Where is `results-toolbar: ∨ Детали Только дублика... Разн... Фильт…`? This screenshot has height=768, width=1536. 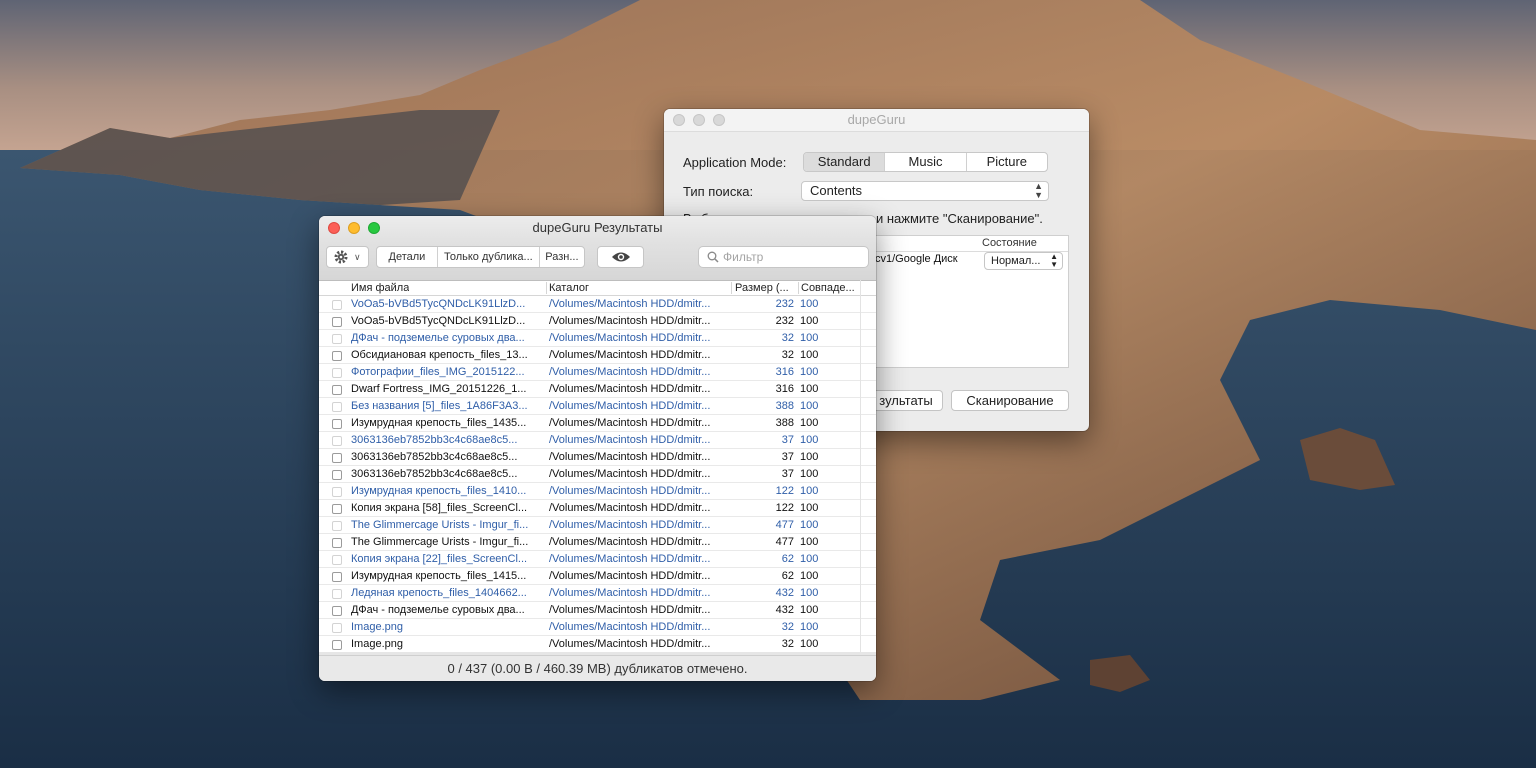 results-toolbar: ∨ Детали Только дублика... Разн... Фильт… is located at coordinates (597, 260).